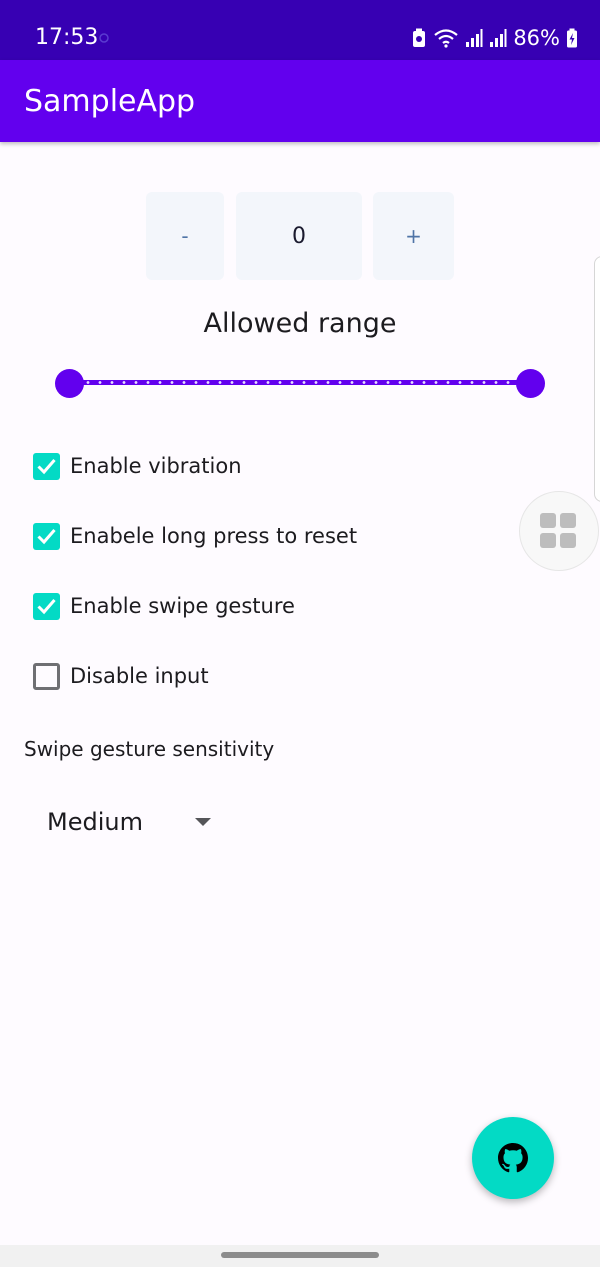  Describe the element at coordinates (446, 38) in the screenshot. I see `wifi-icon` at that location.